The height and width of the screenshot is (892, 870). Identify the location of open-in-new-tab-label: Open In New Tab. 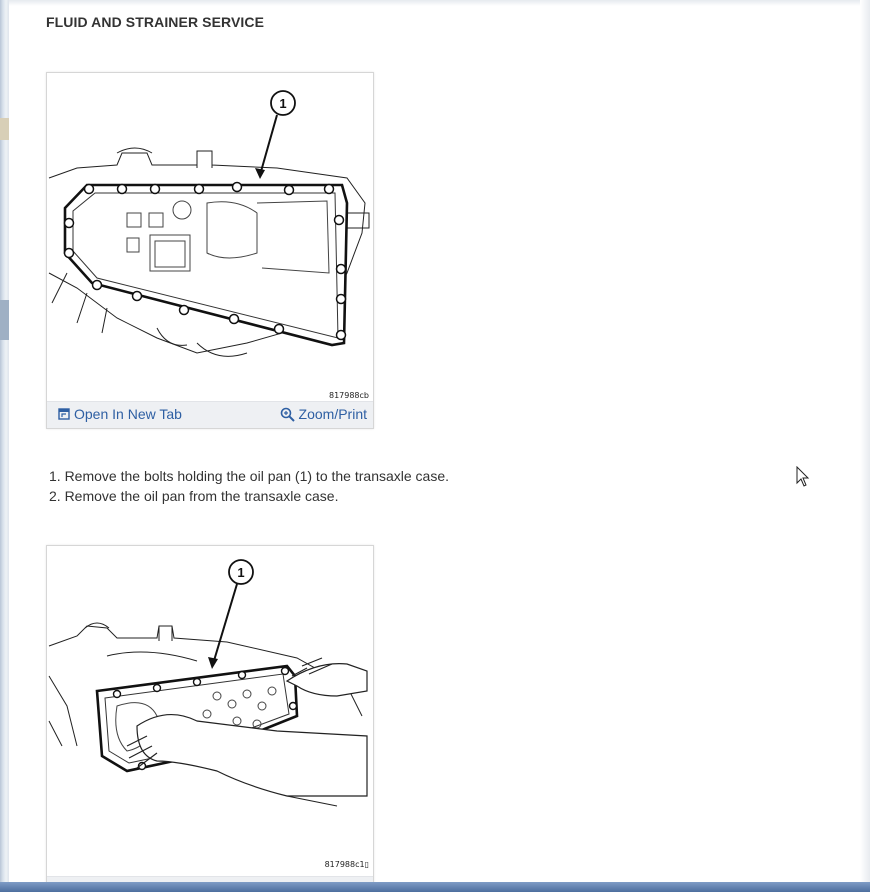
(128, 414).